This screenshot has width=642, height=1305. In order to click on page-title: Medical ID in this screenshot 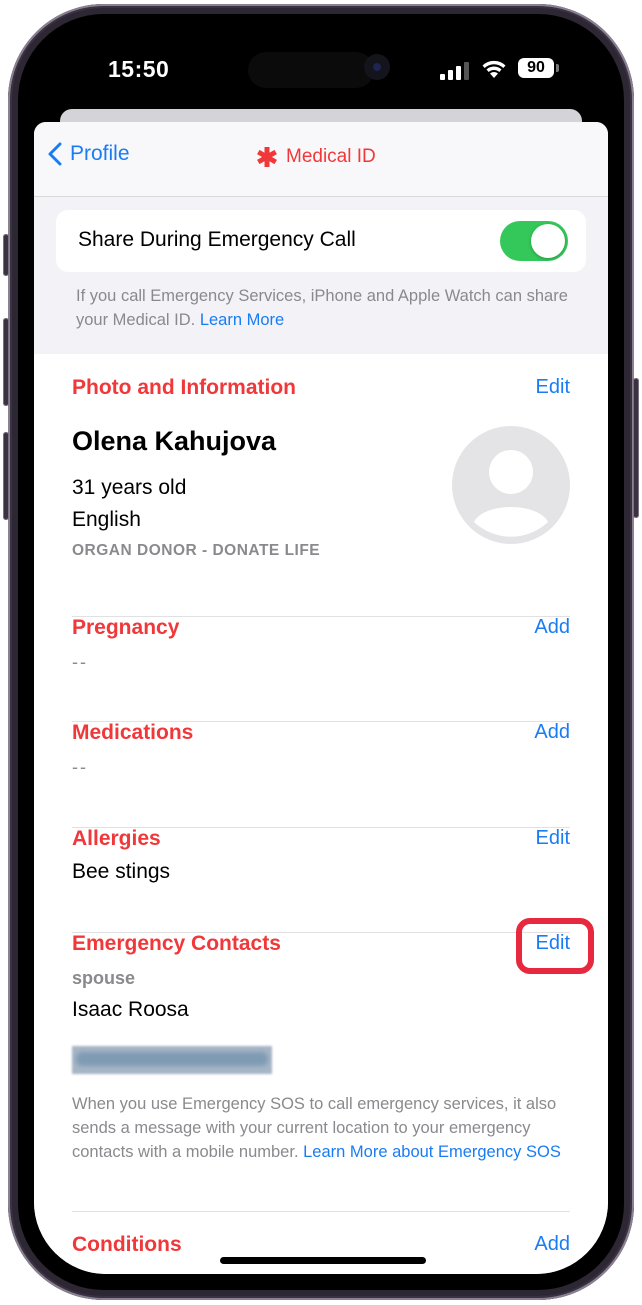, I will do `click(316, 157)`.